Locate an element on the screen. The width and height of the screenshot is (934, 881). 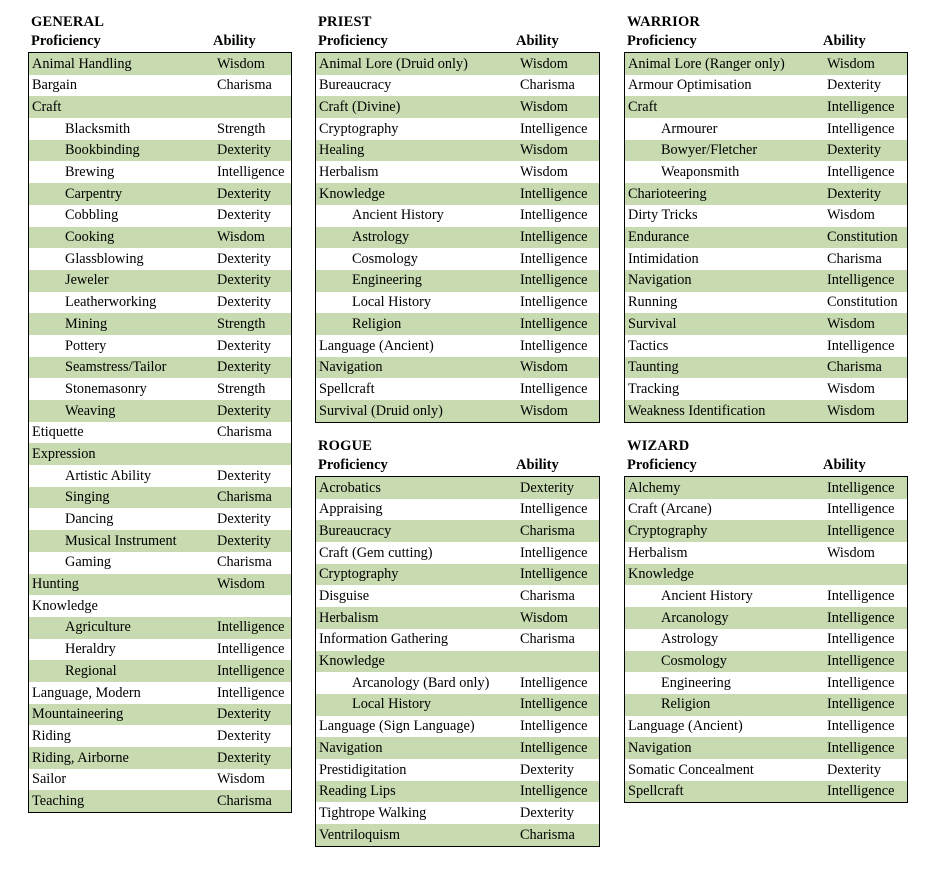
proficiency-name-cell: Arcanology is located at coordinates (724, 618).